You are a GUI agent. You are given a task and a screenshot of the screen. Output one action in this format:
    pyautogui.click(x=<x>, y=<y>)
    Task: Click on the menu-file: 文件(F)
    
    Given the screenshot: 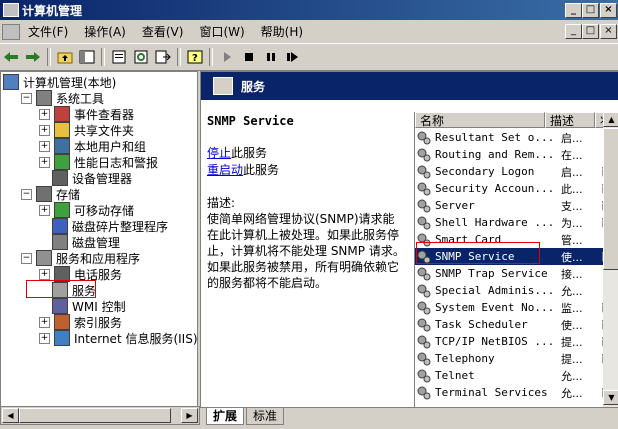 What is the action you would take?
    pyautogui.click(x=48, y=31)
    